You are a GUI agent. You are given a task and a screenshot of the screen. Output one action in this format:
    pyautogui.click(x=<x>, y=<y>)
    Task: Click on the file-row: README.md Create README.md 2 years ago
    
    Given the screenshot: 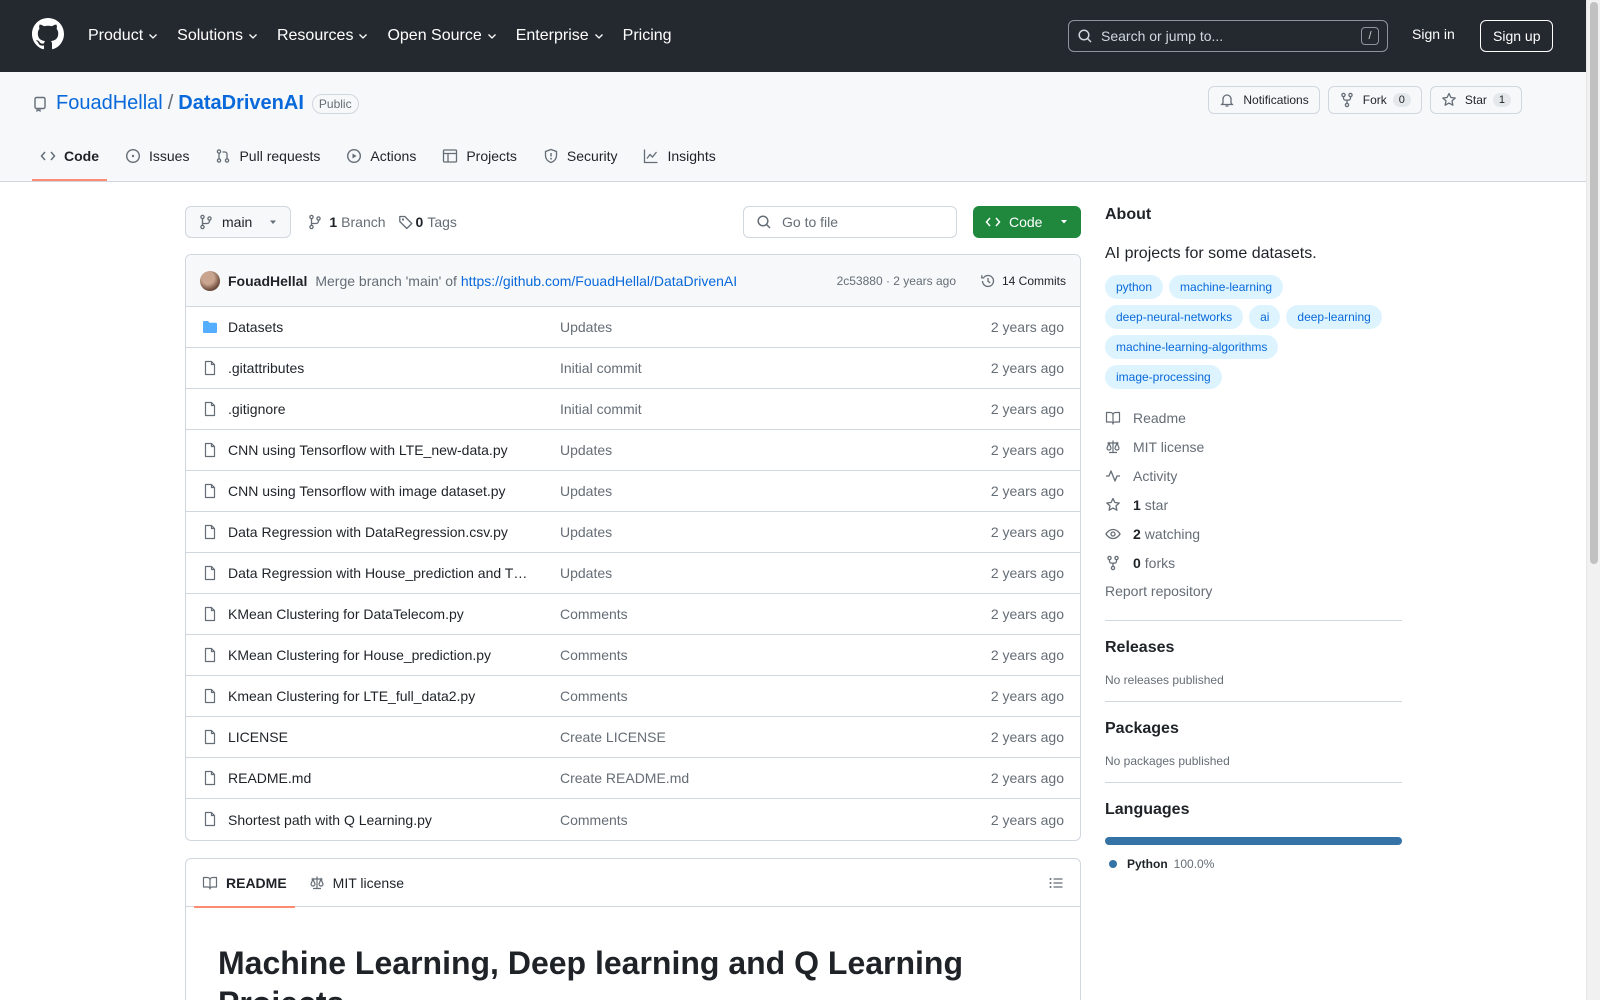 What is the action you would take?
    pyautogui.click(x=633, y=778)
    